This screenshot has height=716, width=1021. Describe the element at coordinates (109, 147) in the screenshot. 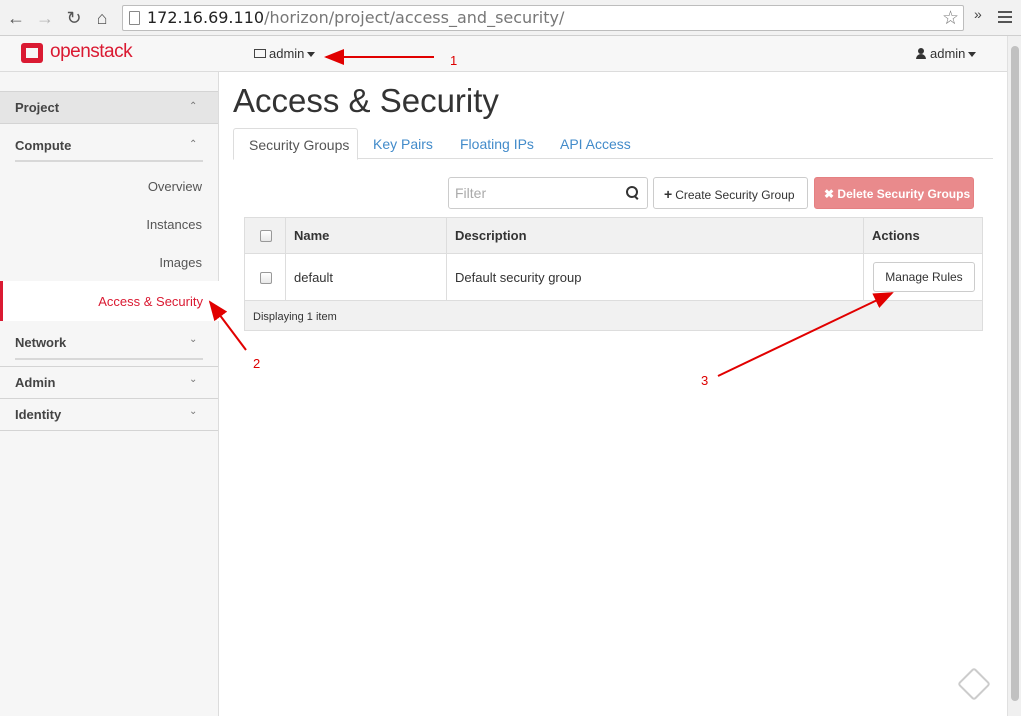

I see `sidebar-section-compute: Compute ⌃` at that location.